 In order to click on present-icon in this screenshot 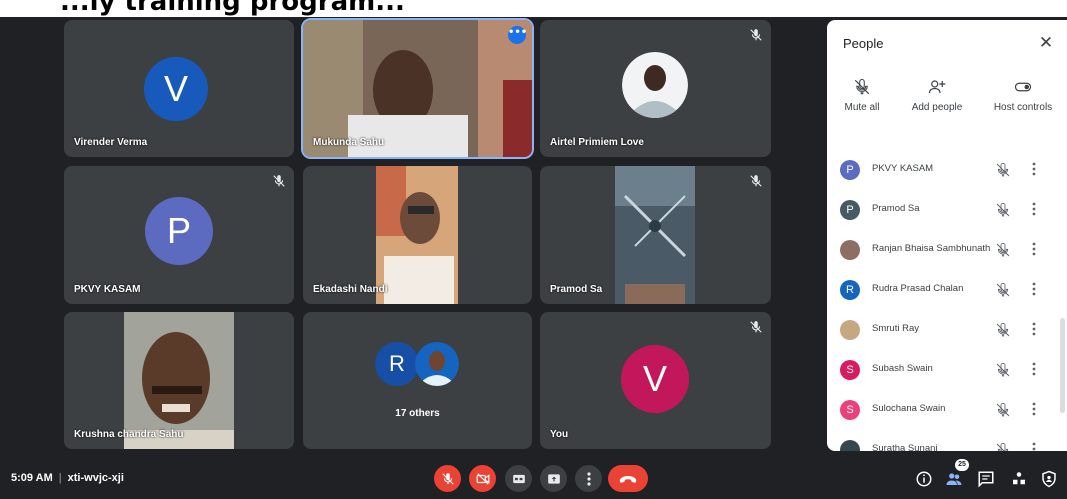, I will do `click(553, 478)`.